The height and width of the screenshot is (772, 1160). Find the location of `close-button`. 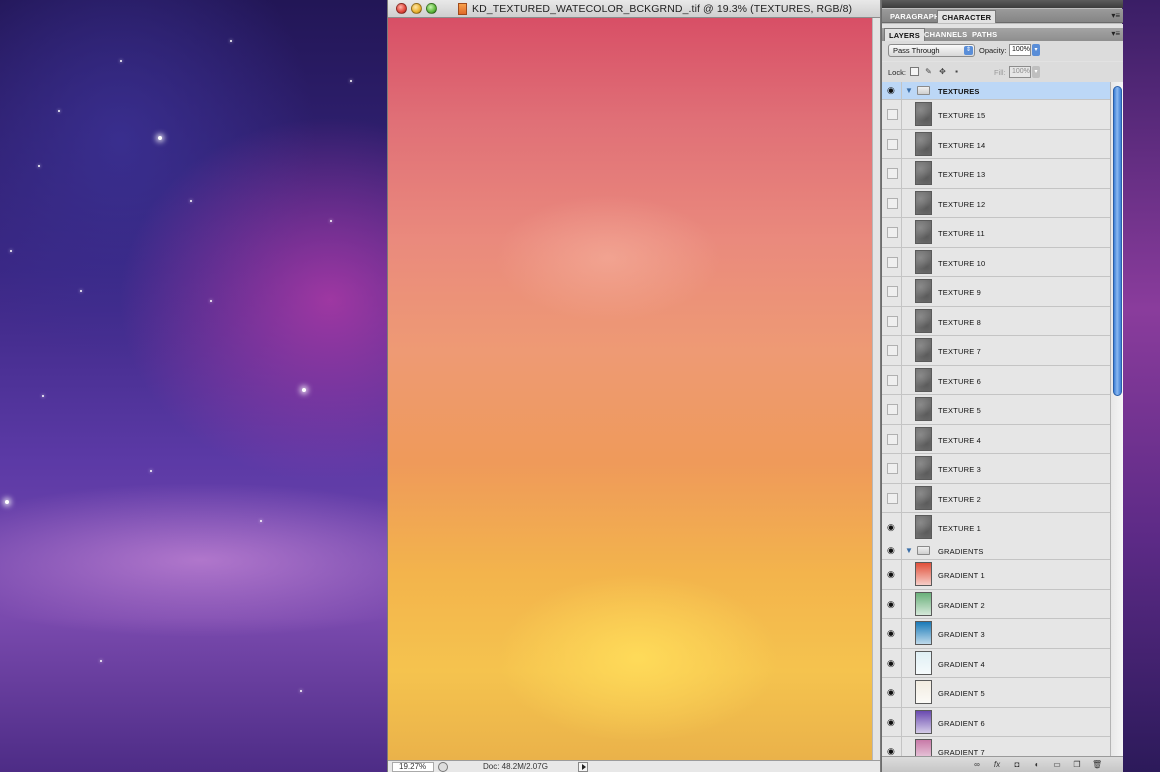

close-button is located at coordinates (401, 8).